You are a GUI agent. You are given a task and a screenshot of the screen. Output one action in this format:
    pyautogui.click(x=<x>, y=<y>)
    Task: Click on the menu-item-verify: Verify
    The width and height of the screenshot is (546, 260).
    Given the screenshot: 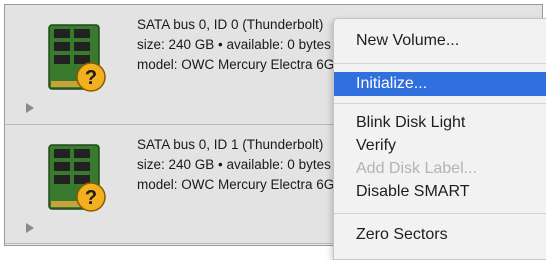 What is the action you would take?
    pyautogui.click(x=440, y=146)
    